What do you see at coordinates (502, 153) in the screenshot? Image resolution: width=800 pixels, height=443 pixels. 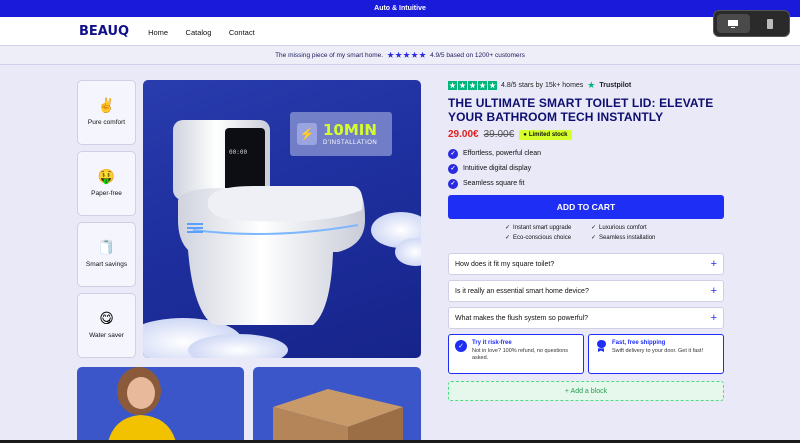 I see `benefit-text: Effortless, powerful clean` at bounding box center [502, 153].